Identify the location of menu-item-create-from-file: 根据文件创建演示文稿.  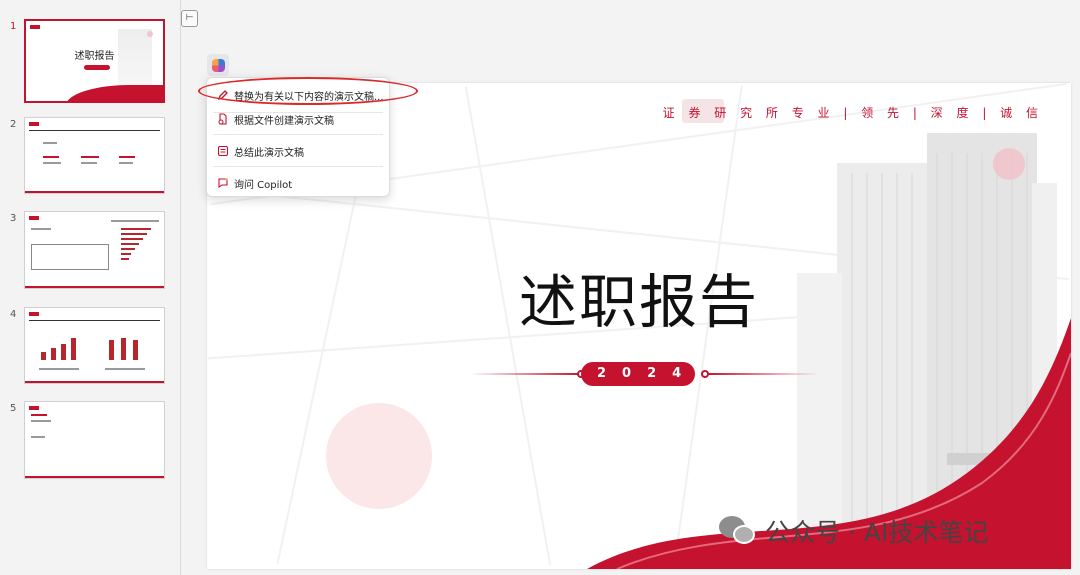
(299, 119).